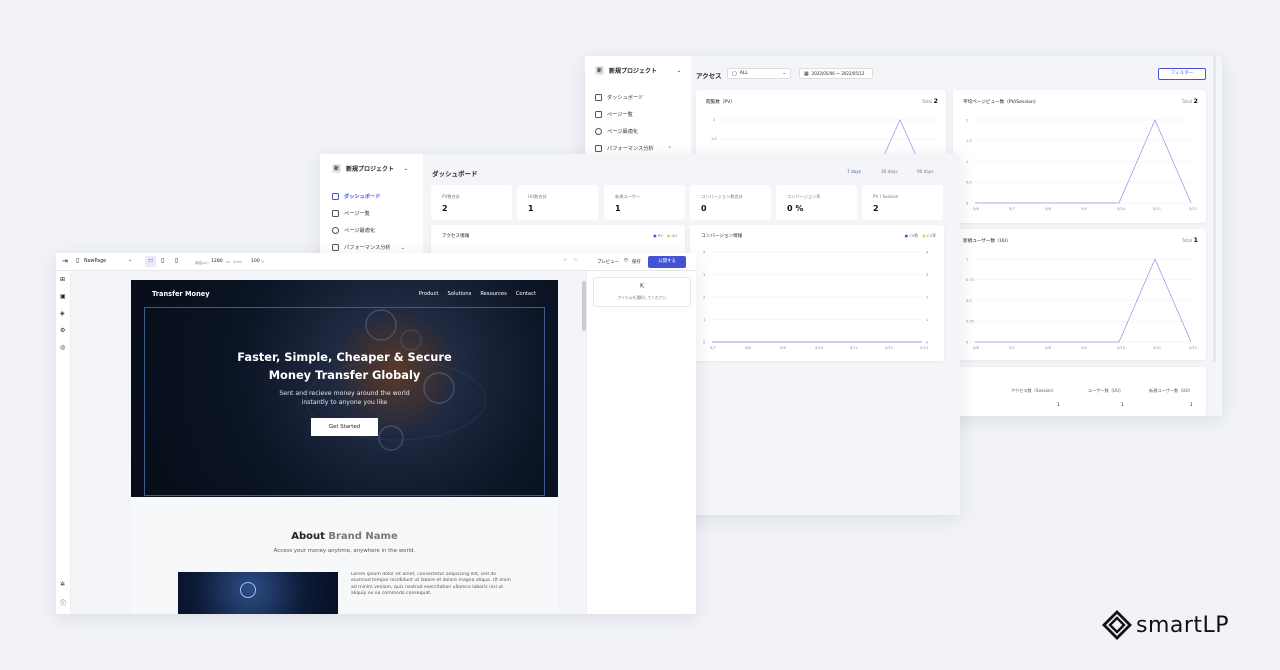 This screenshot has width=1280, height=670. Describe the element at coordinates (1122, 405) in the screenshot. I see `table-cell: 1` at that location.